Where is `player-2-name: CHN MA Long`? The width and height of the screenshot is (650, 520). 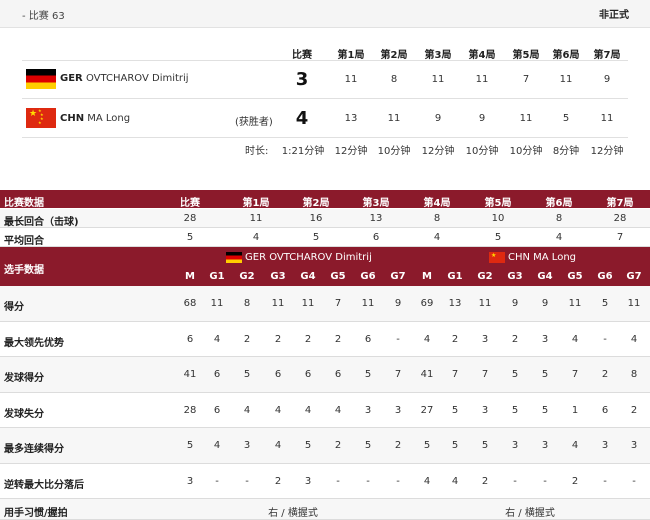
player-2-name: CHN MA Long is located at coordinates (95, 118).